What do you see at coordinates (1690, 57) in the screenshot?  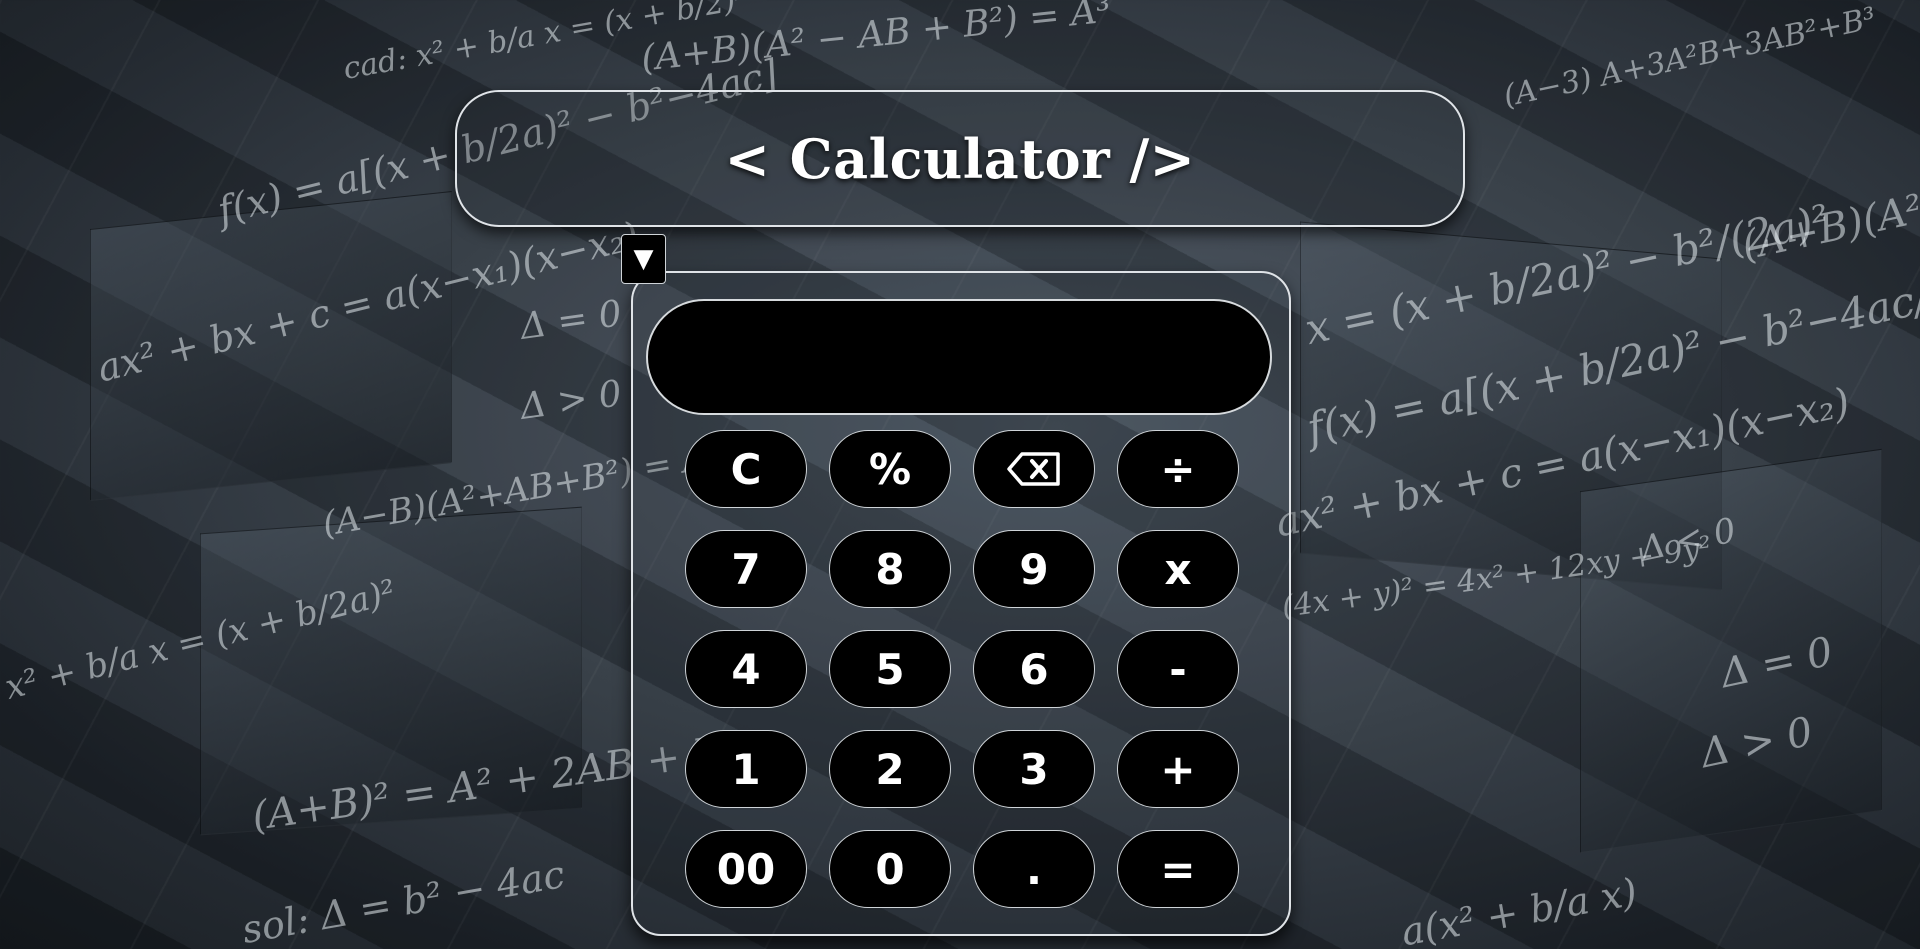 I see `background-math-scrawl: (A−3) A+3A²B+3AB²+B³` at bounding box center [1690, 57].